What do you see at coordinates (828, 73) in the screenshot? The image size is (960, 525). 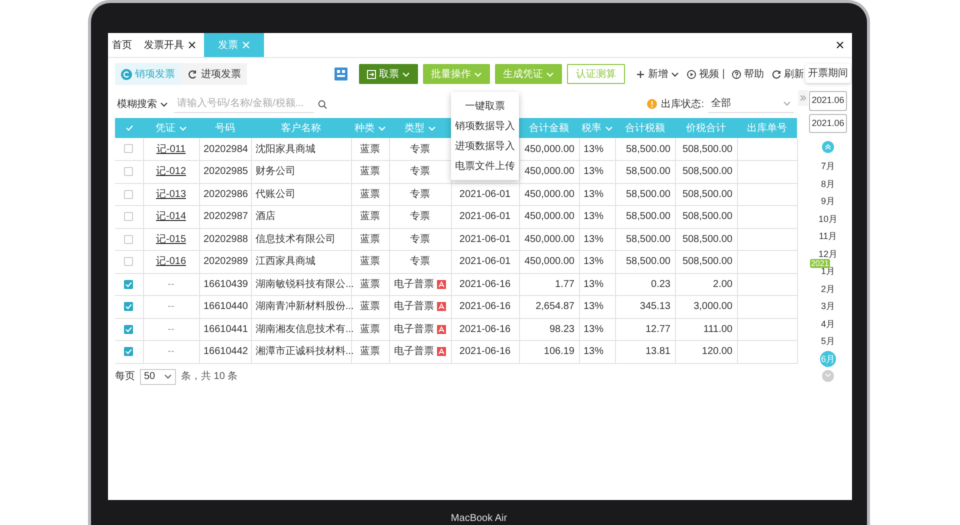 I see `period-button: 开票期间` at bounding box center [828, 73].